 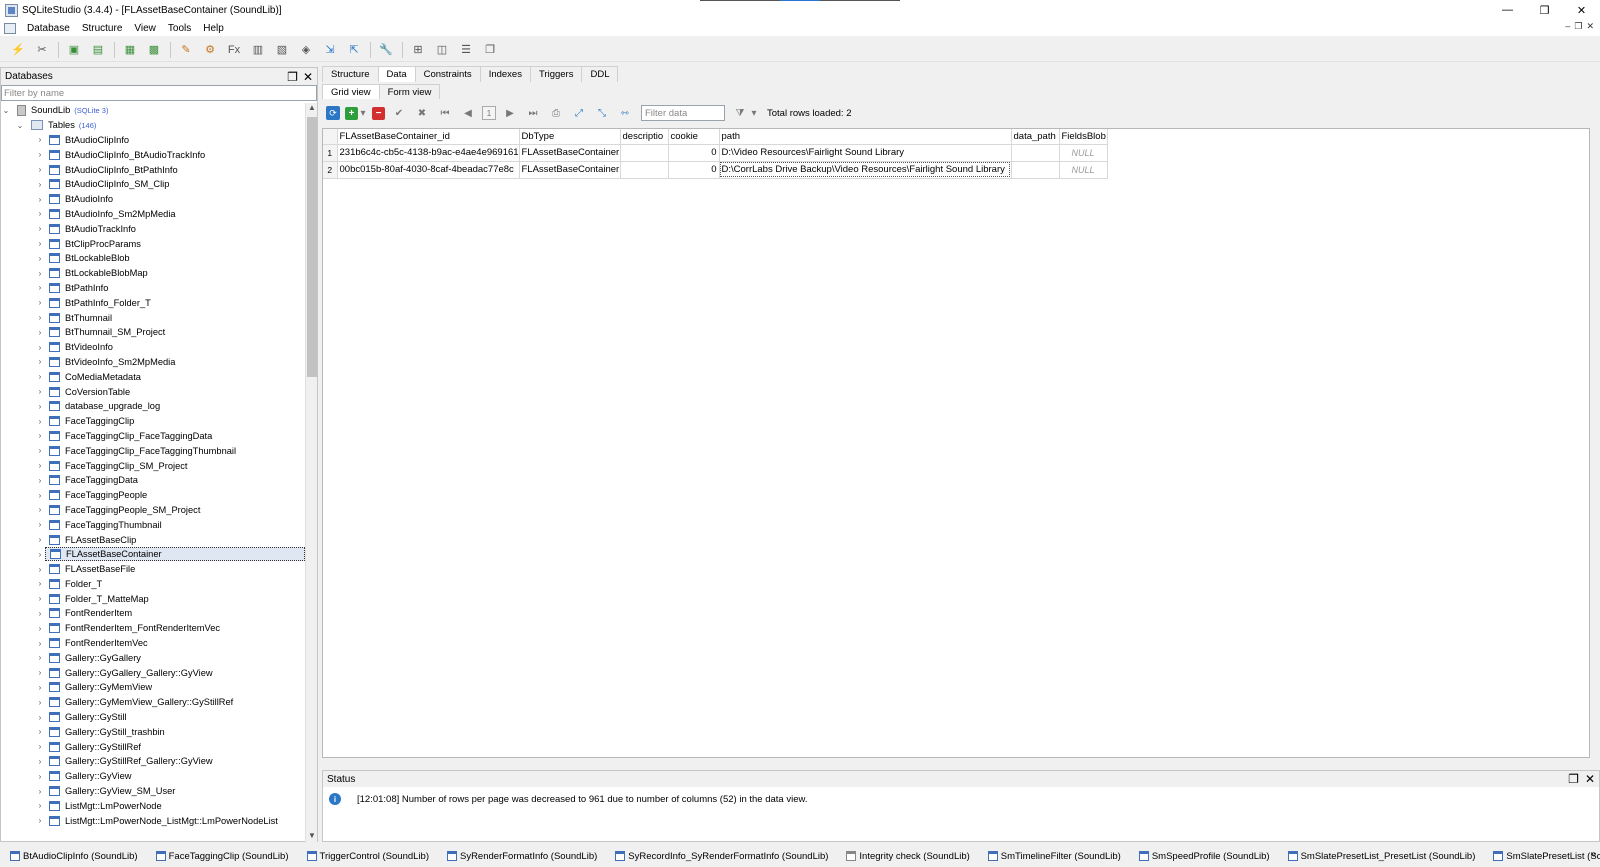 What do you see at coordinates (354, 50) in the screenshot?
I see `export-icon: ⇱` at bounding box center [354, 50].